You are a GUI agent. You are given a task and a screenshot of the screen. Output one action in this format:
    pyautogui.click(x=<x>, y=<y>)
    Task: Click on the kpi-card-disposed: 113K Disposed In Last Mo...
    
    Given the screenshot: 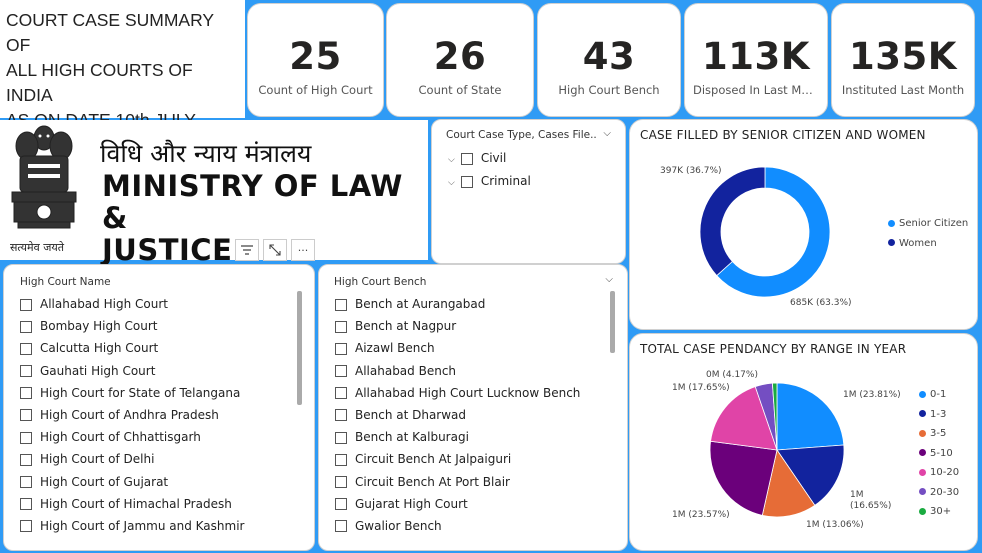 What is the action you would take?
    pyautogui.click(x=756, y=60)
    